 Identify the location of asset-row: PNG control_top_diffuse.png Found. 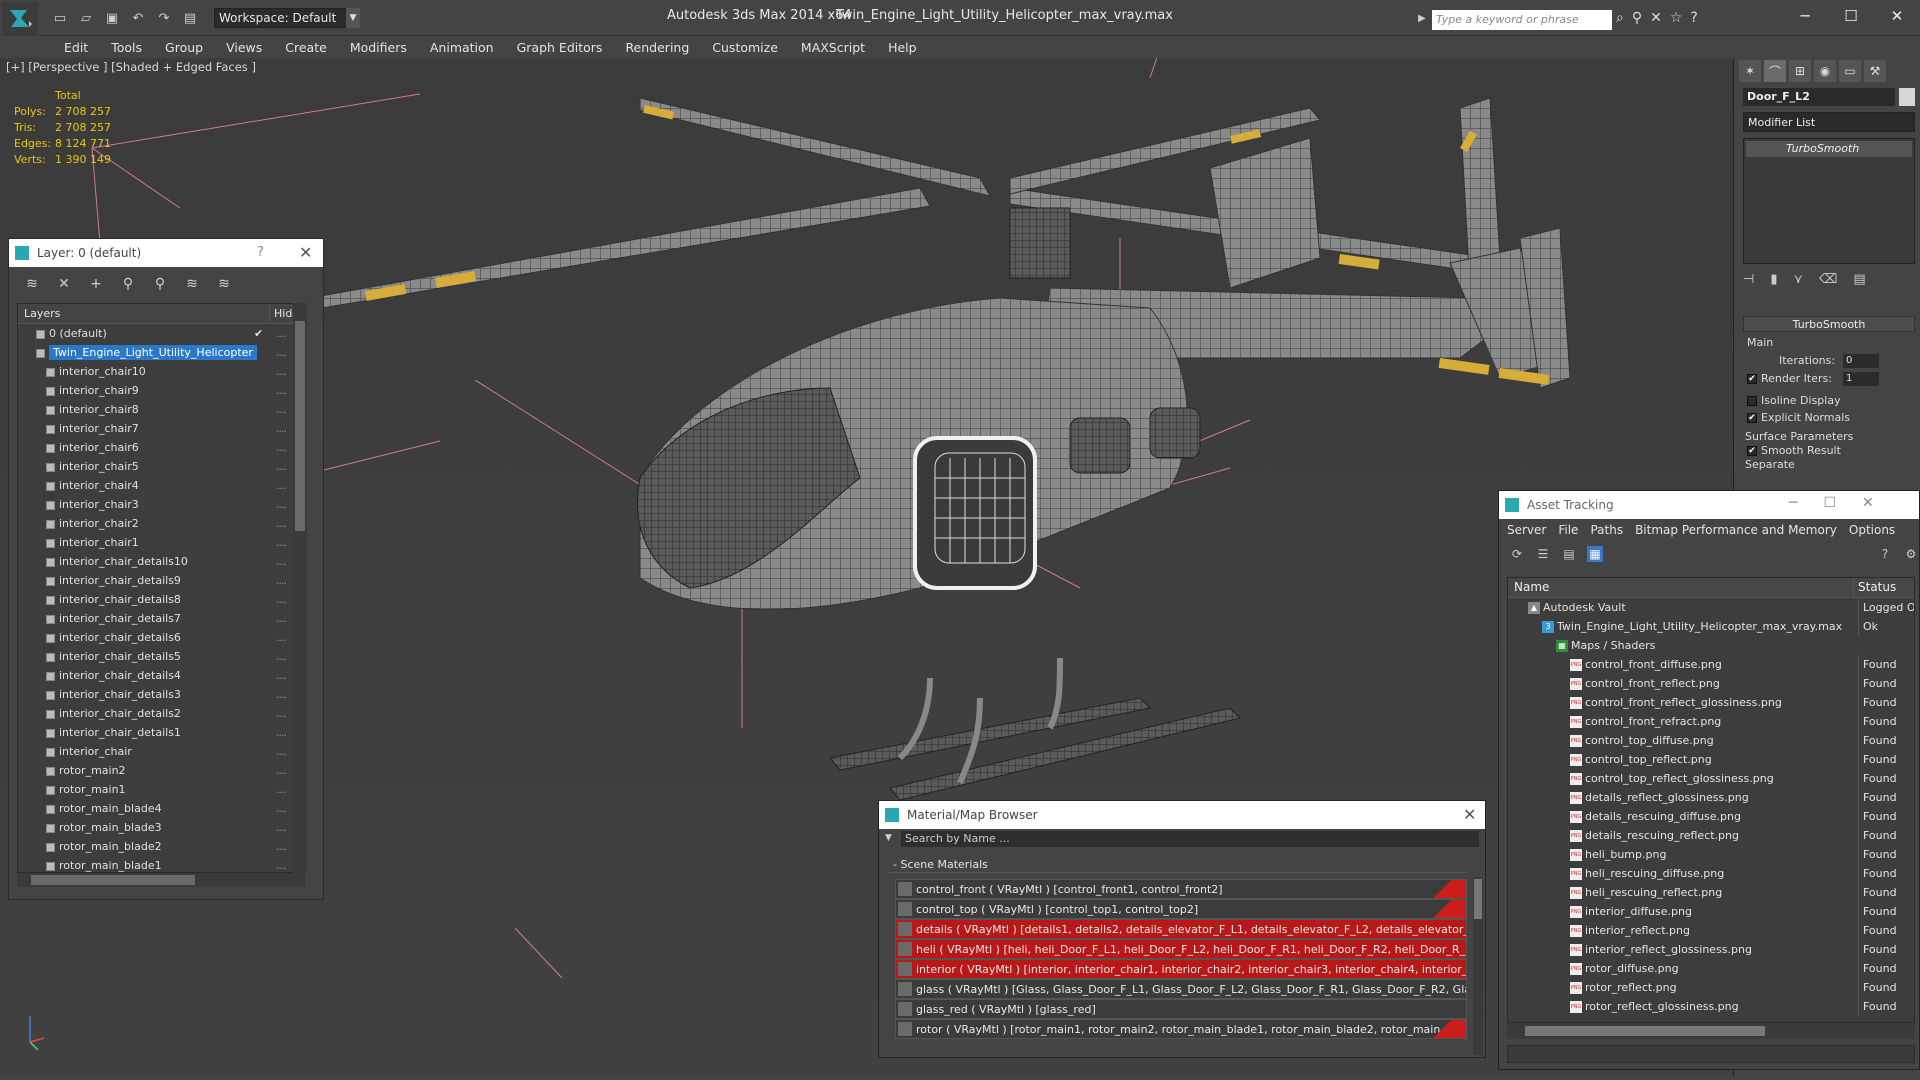
(1711, 740).